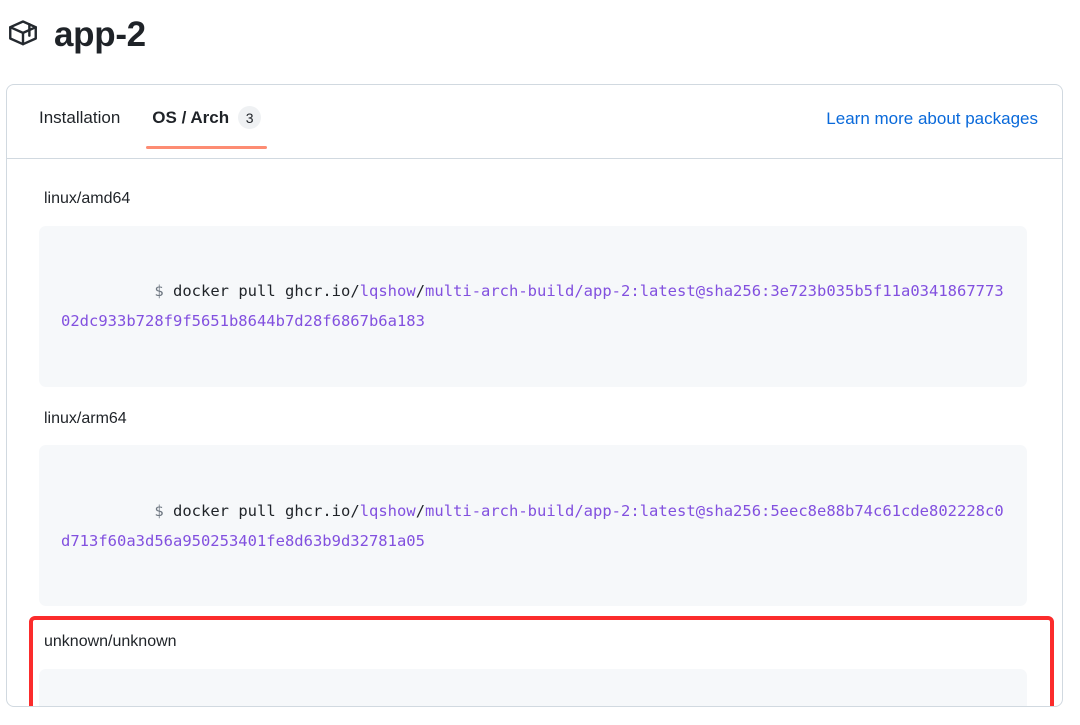  Describe the element at coordinates (540, 30) in the screenshot. I see `page-header: app-2` at that location.